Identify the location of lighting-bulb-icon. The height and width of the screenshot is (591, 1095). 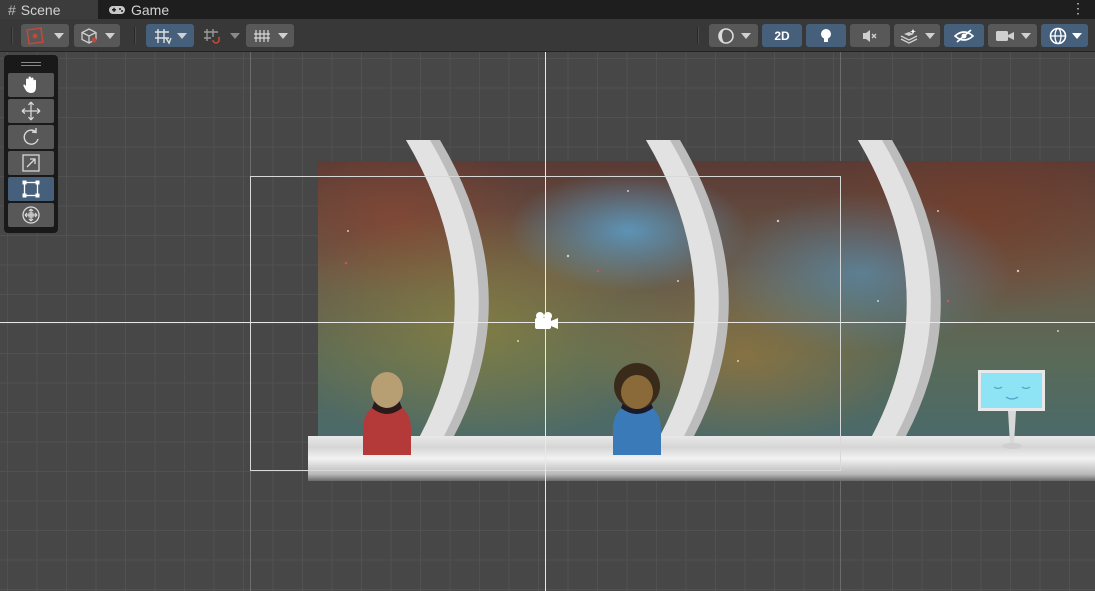
(826, 35).